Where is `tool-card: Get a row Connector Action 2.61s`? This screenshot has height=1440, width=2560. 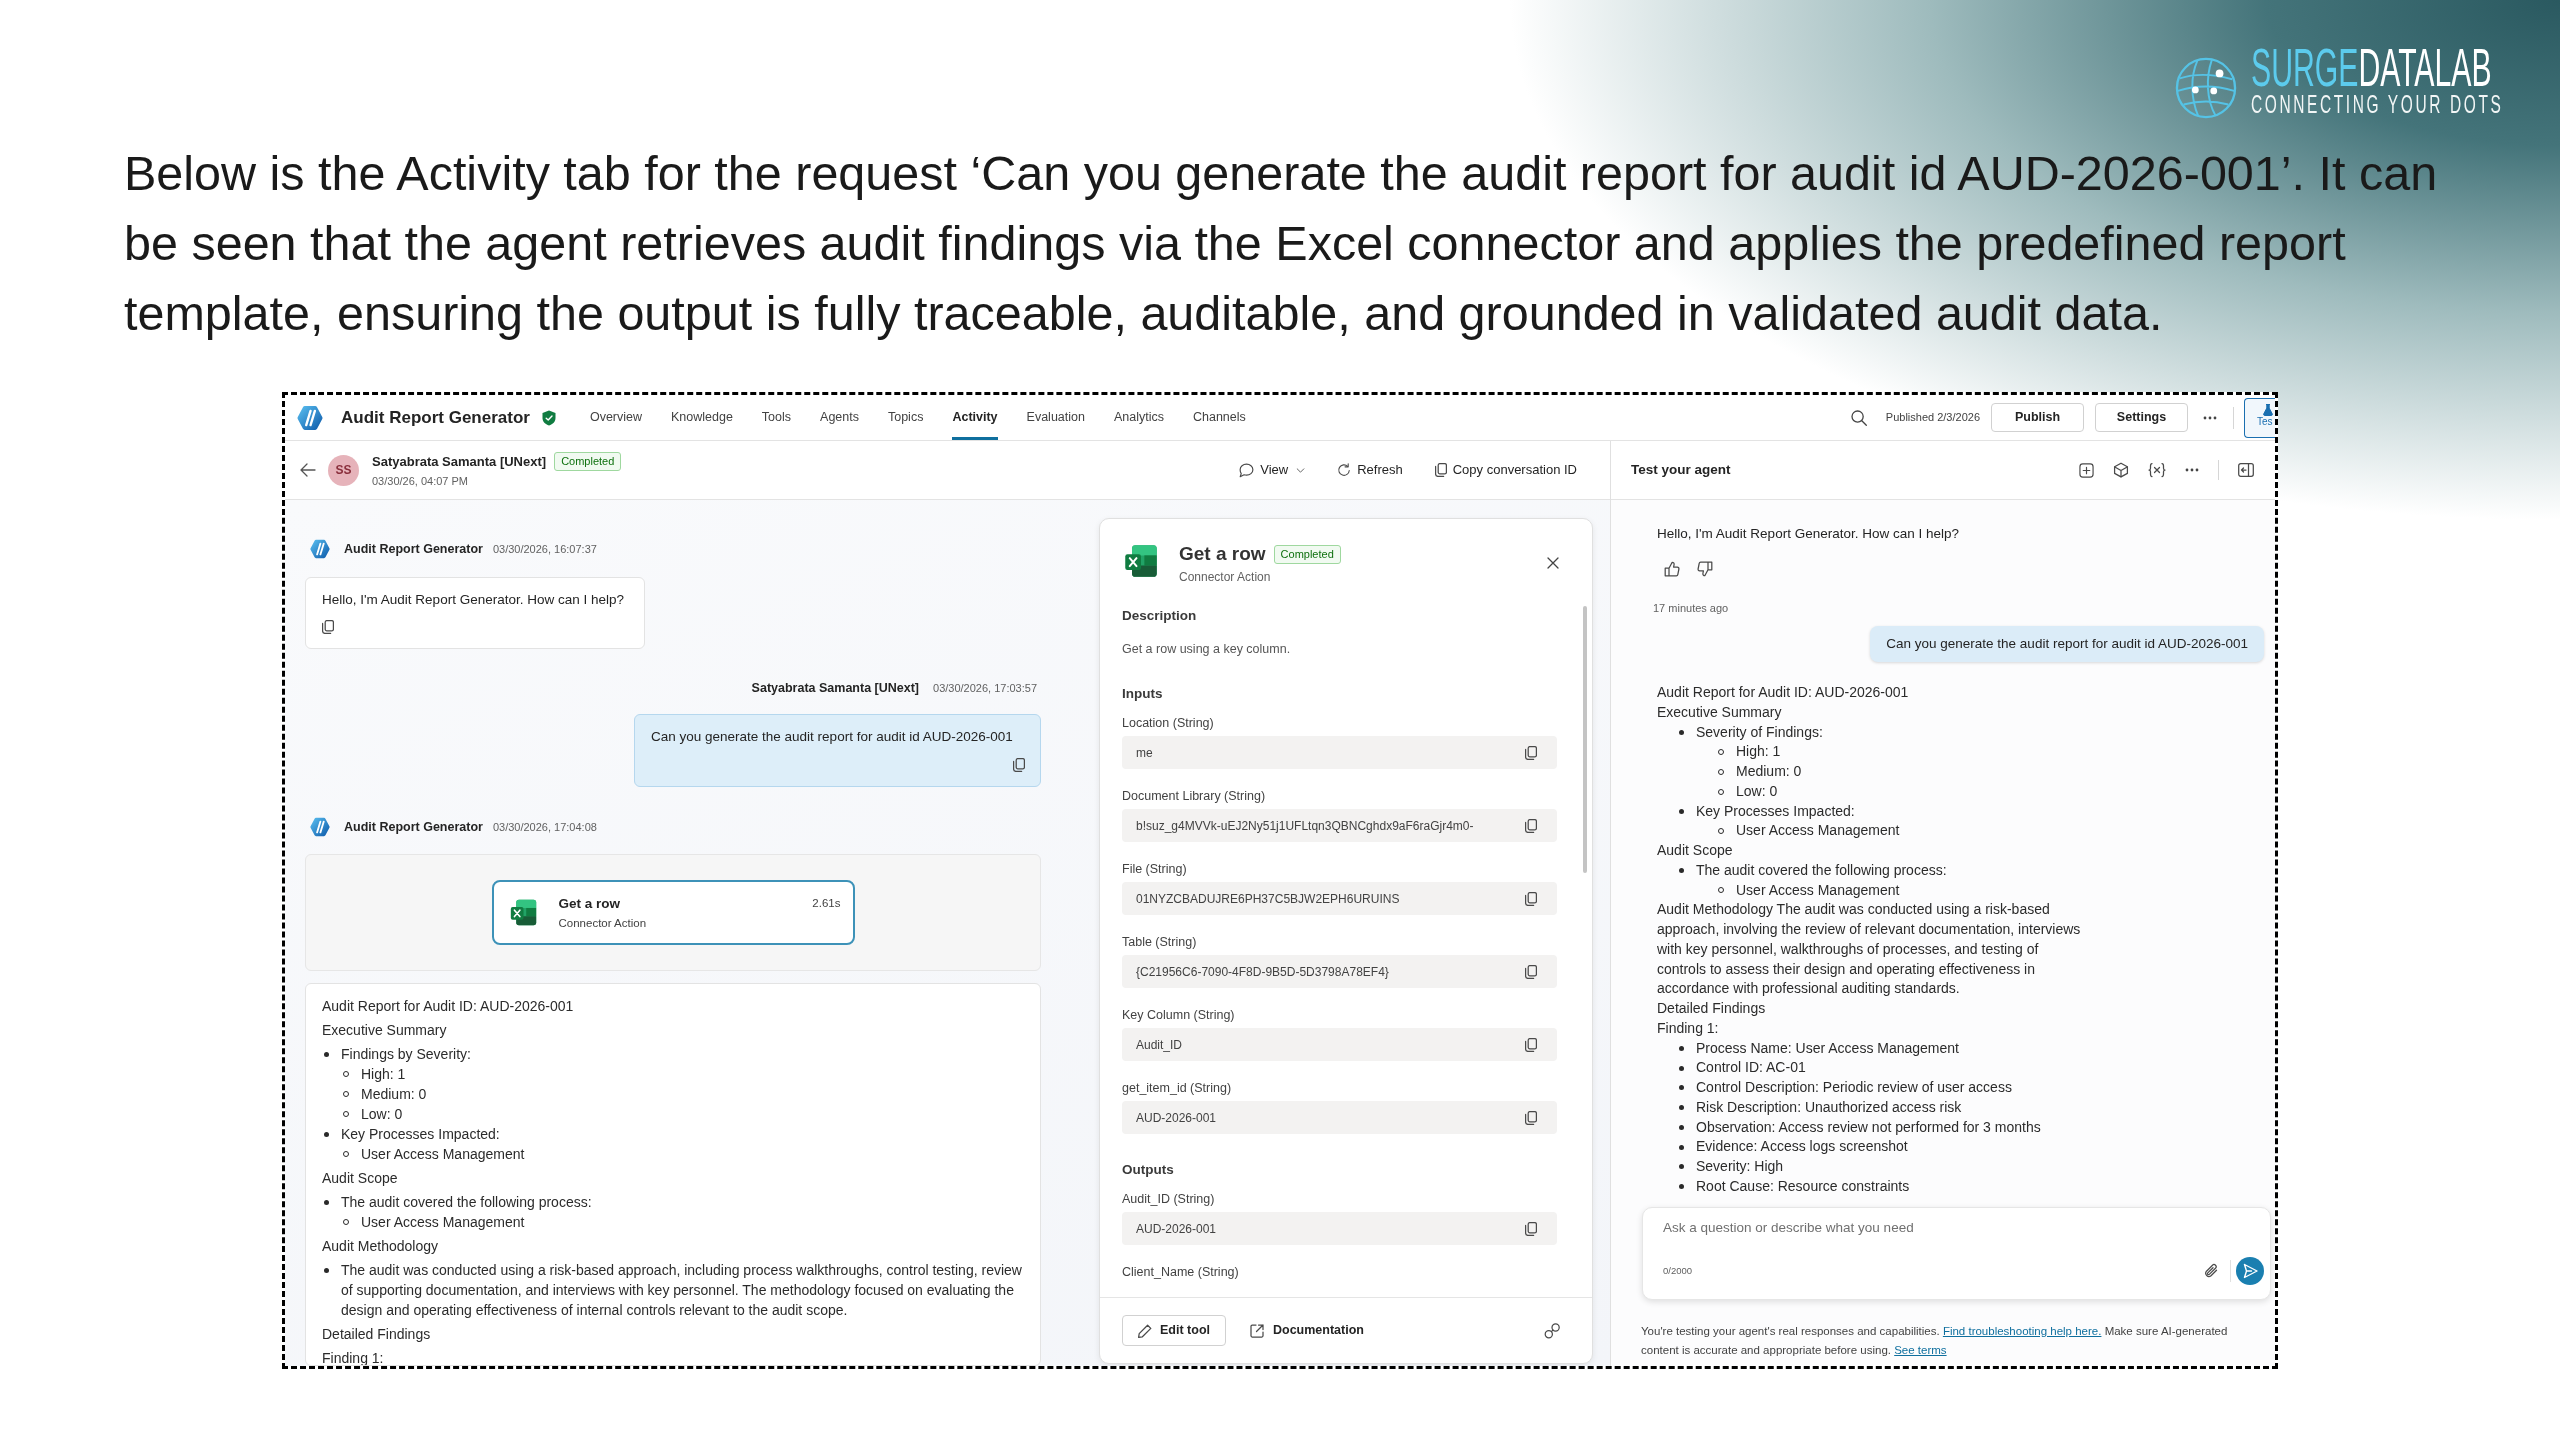 tool-card: Get a row Connector Action 2.61s is located at coordinates (673, 912).